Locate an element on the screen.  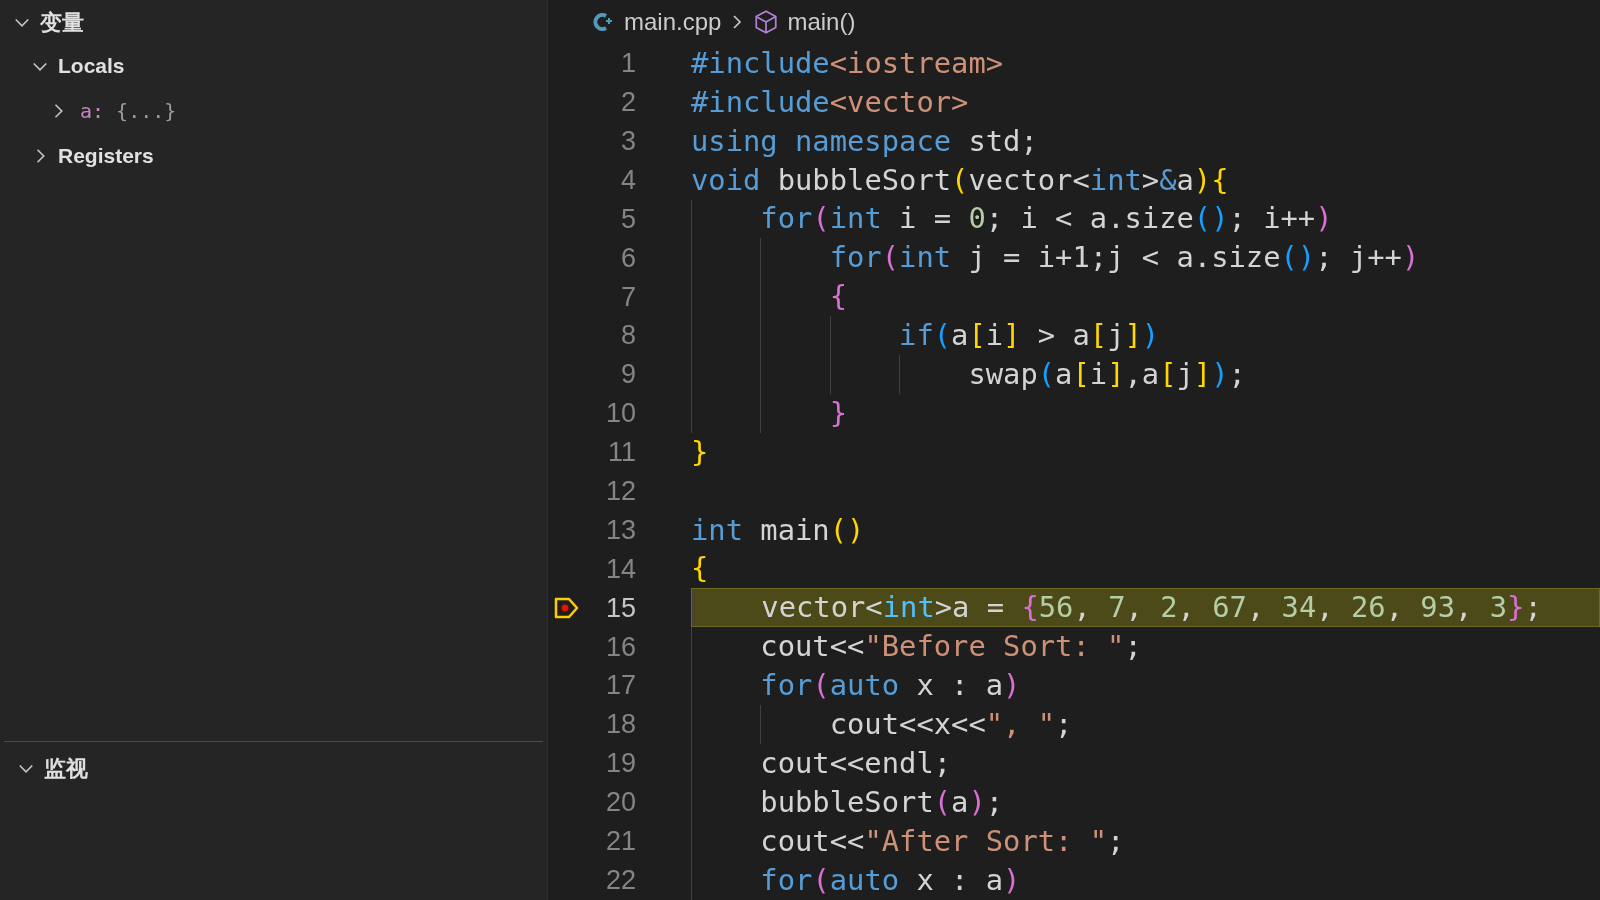
line-number: 3 is located at coordinates (627, 141).